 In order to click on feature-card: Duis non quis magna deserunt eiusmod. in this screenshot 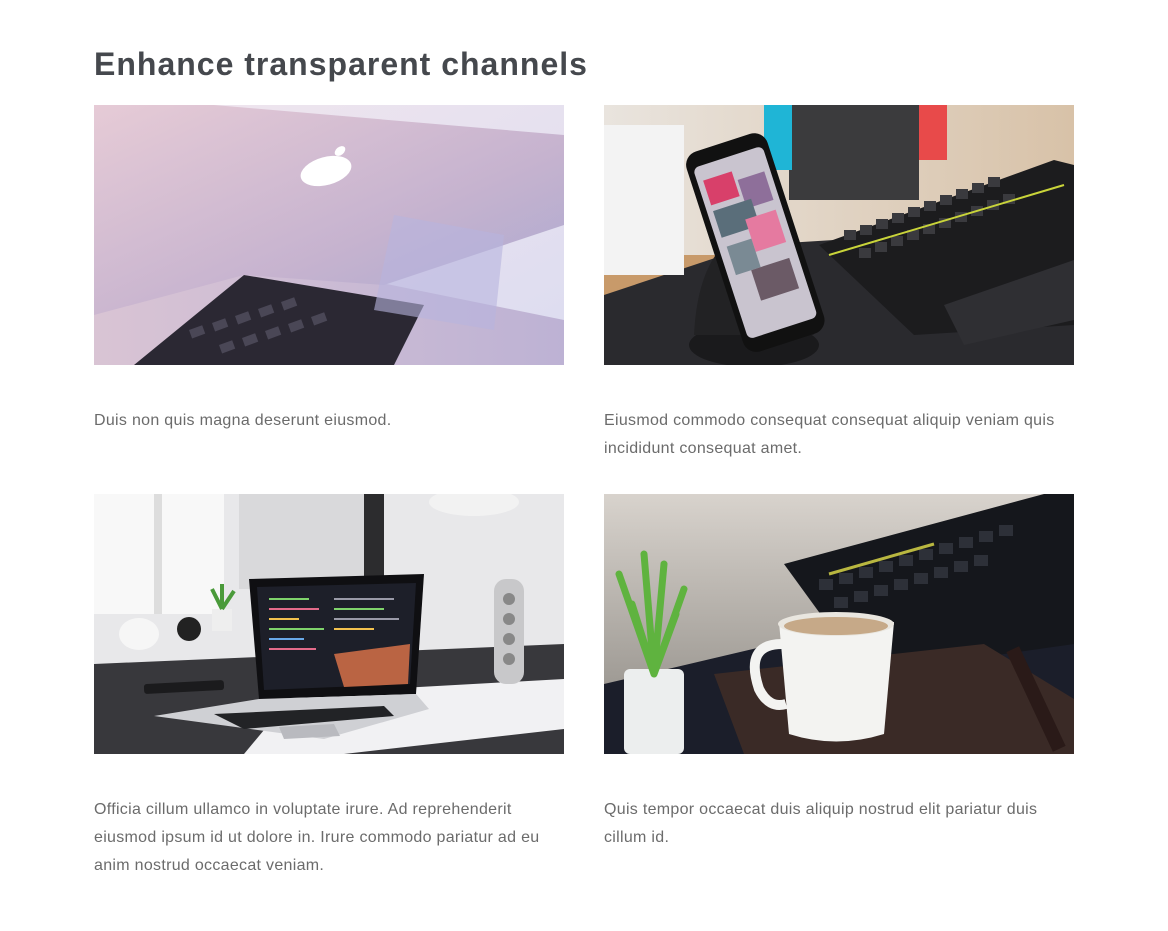, I will do `click(329, 270)`.